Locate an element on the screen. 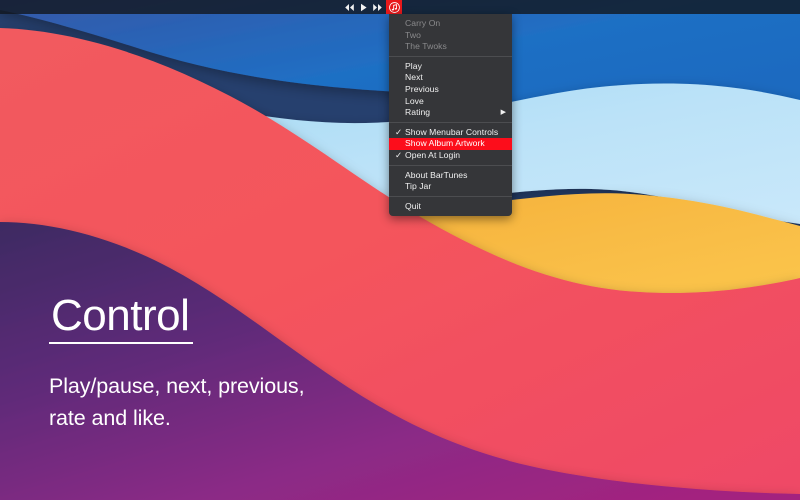 This screenshot has height=500, width=800. menubar-status-items is located at coordinates (571, 7).